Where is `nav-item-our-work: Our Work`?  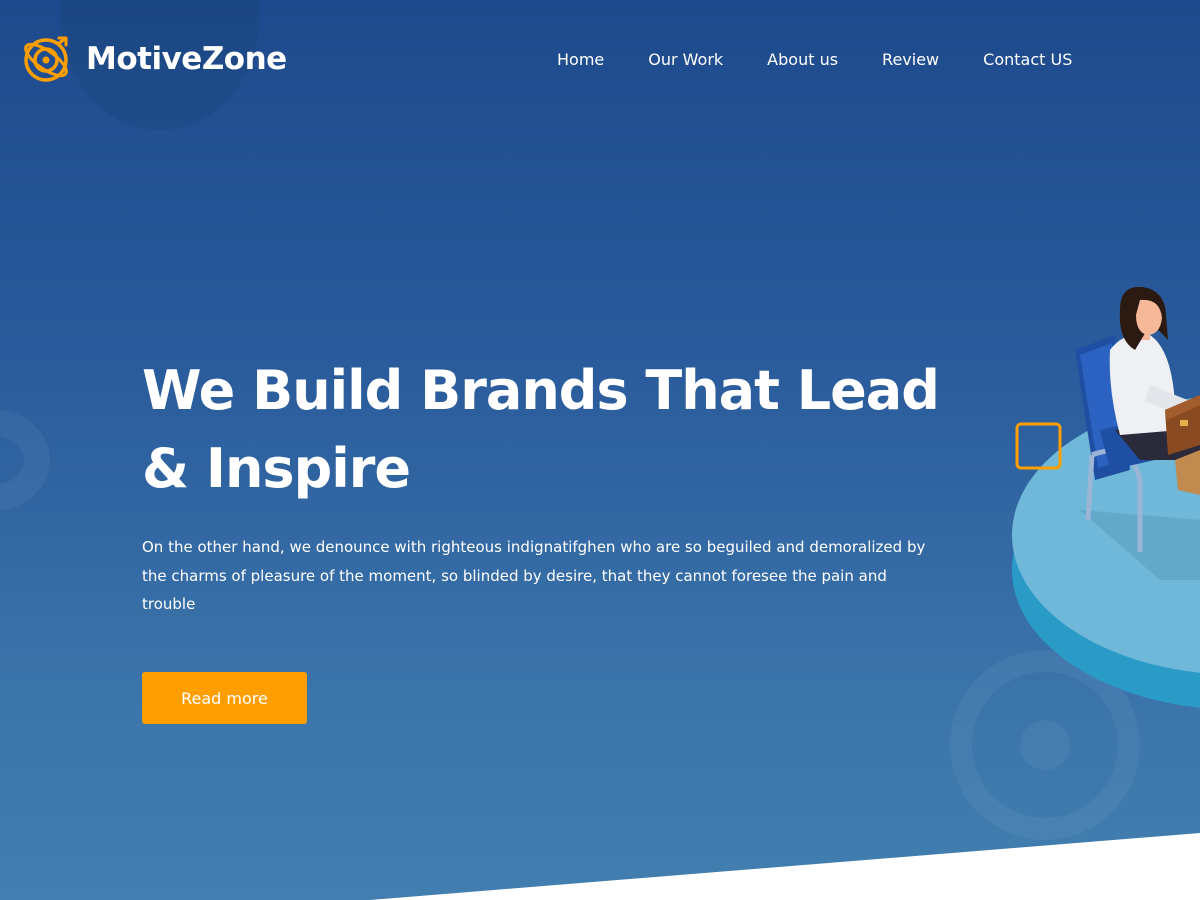
nav-item-our-work: Our Work is located at coordinates (685, 59).